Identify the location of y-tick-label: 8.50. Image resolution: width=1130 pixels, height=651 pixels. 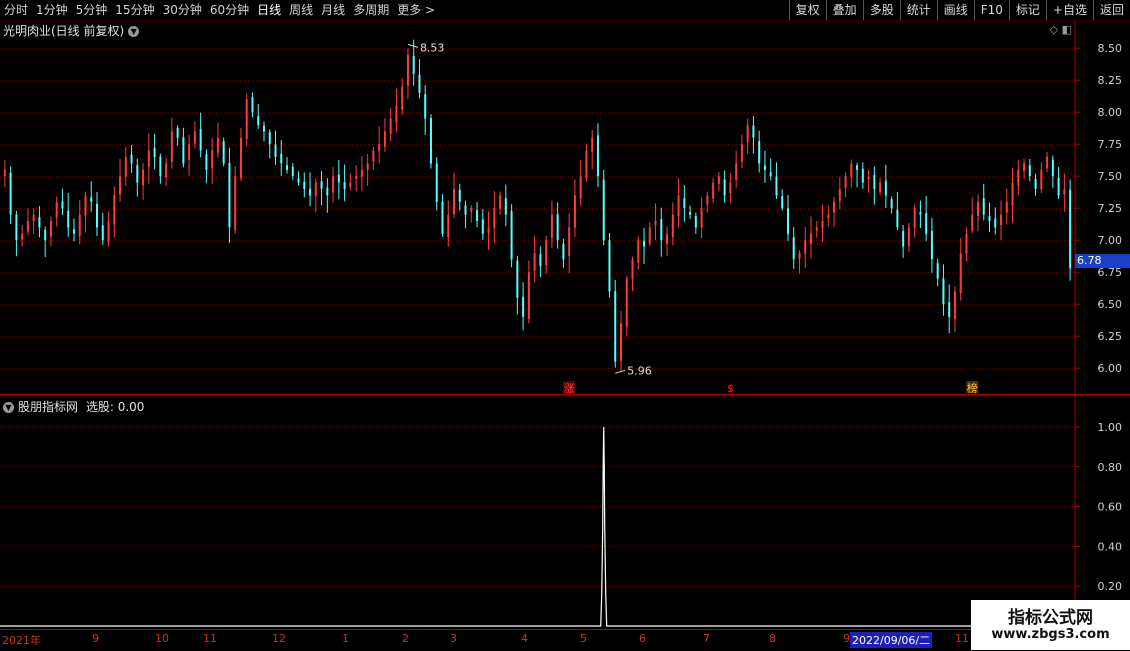
(1110, 48).